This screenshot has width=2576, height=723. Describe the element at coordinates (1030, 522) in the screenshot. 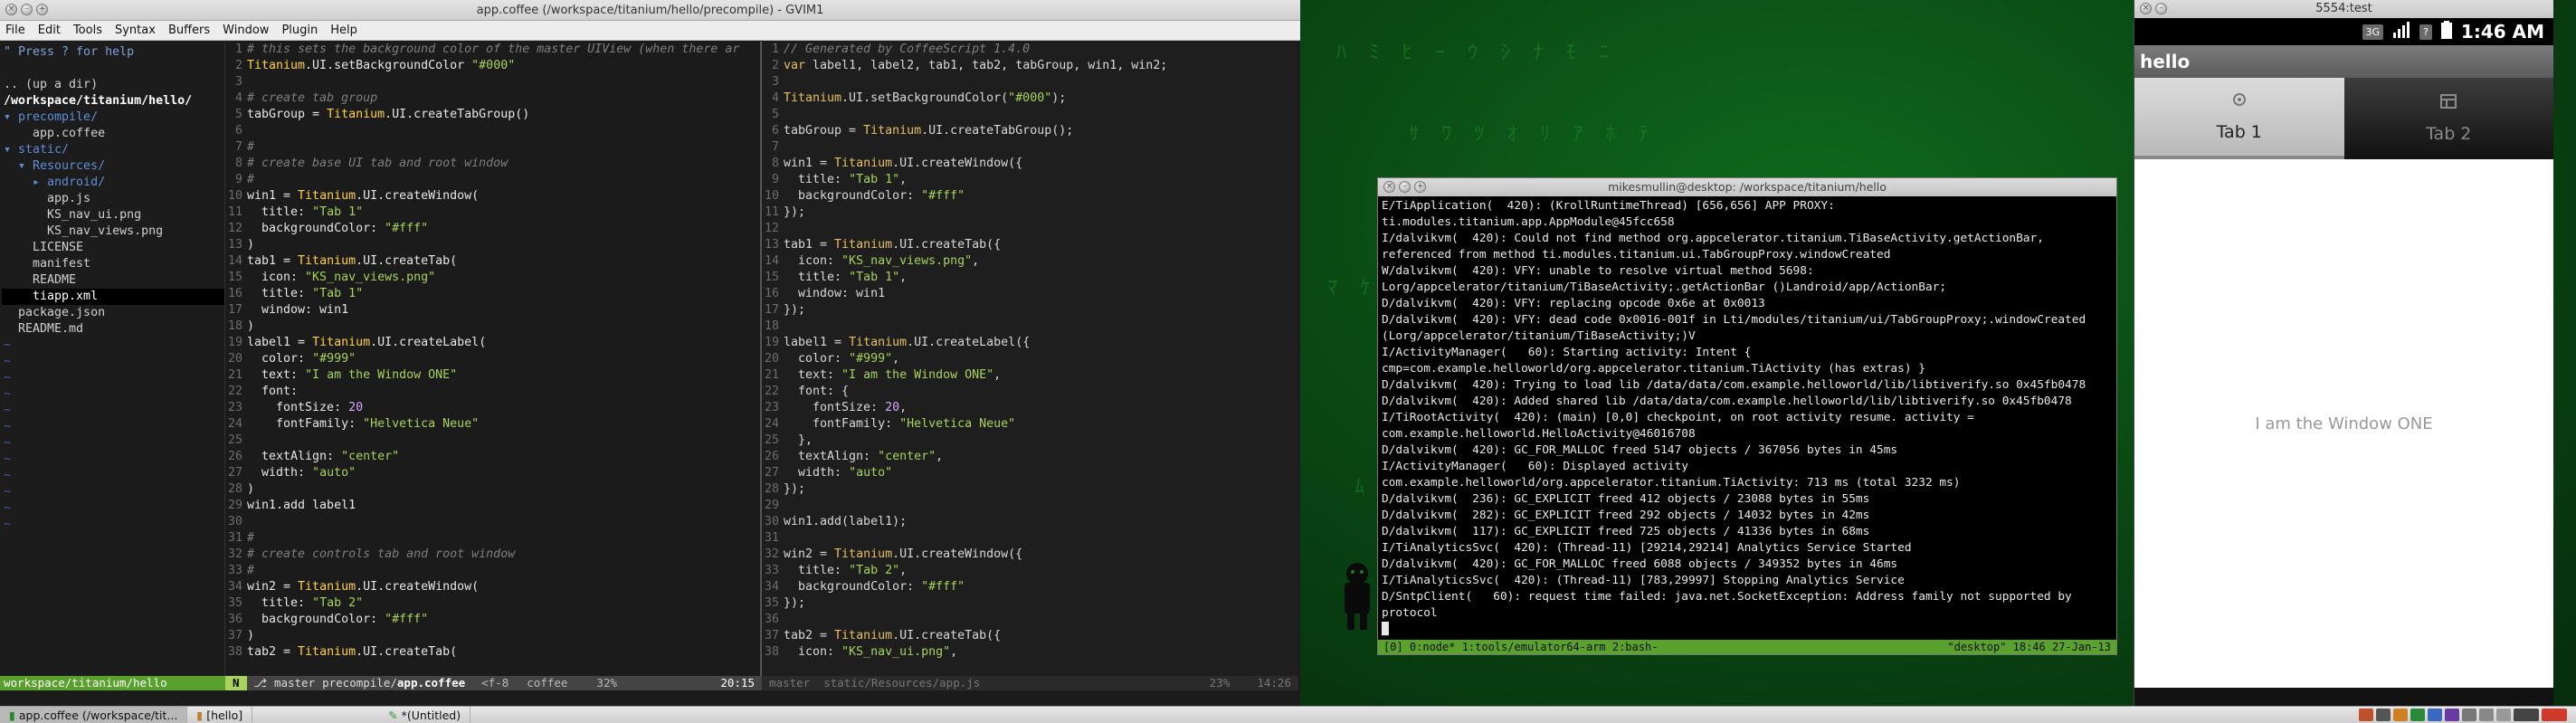

I see `code-line: 30 win1.add(label1);` at that location.